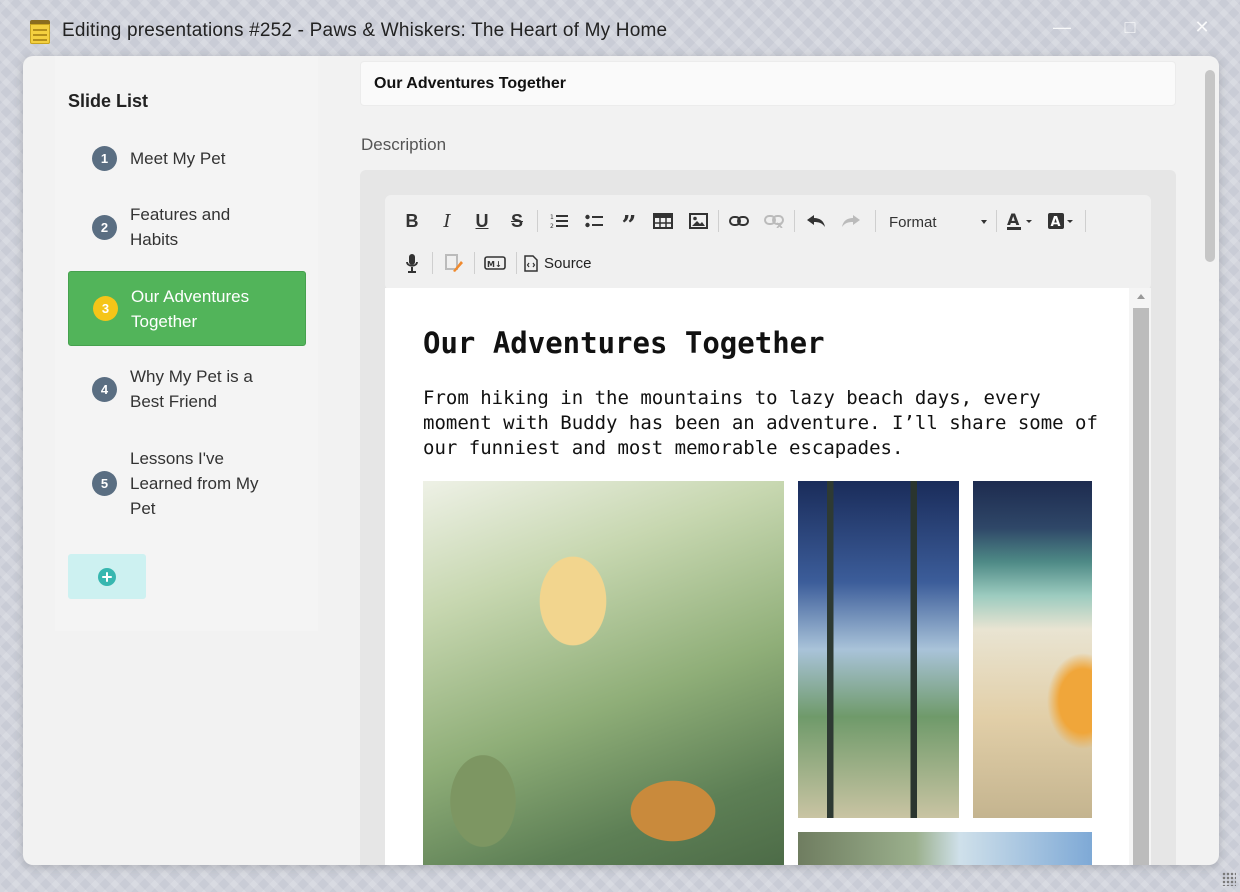  Describe the element at coordinates (698, 221) in the screenshot. I see `image-icon` at that location.